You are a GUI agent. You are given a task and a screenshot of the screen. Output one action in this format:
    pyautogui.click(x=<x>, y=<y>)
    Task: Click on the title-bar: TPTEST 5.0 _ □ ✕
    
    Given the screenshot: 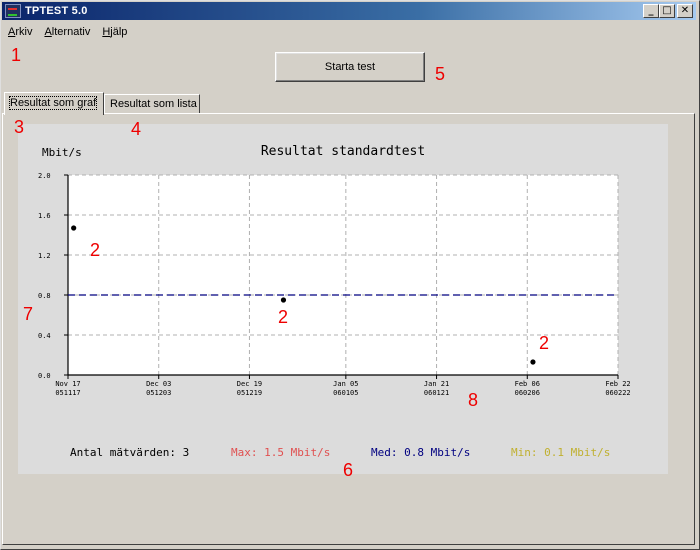 What is the action you would take?
    pyautogui.click(x=349, y=11)
    